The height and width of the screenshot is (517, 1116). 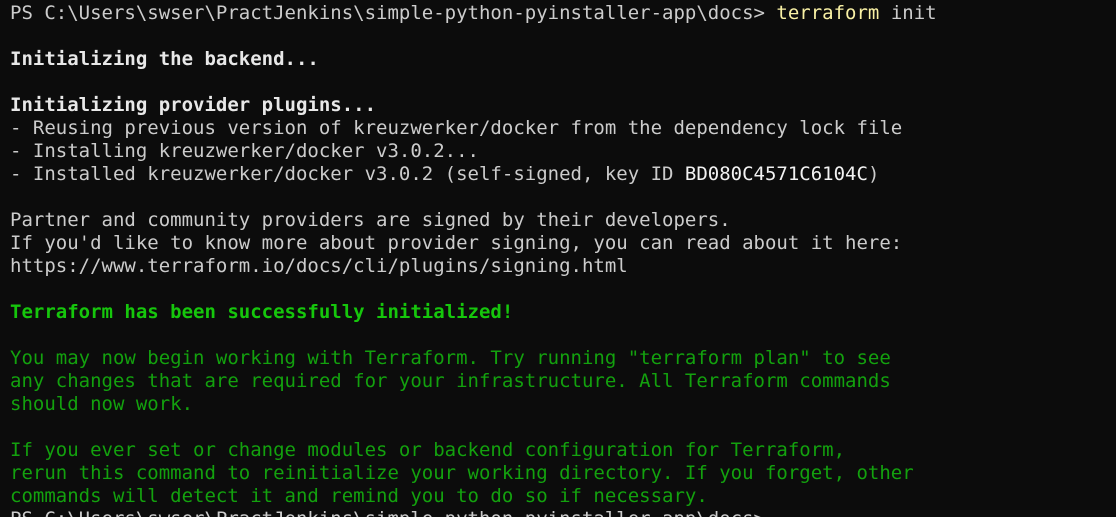 What do you see at coordinates (102, 404) in the screenshot?
I see `output-begin-3: should now work.` at bounding box center [102, 404].